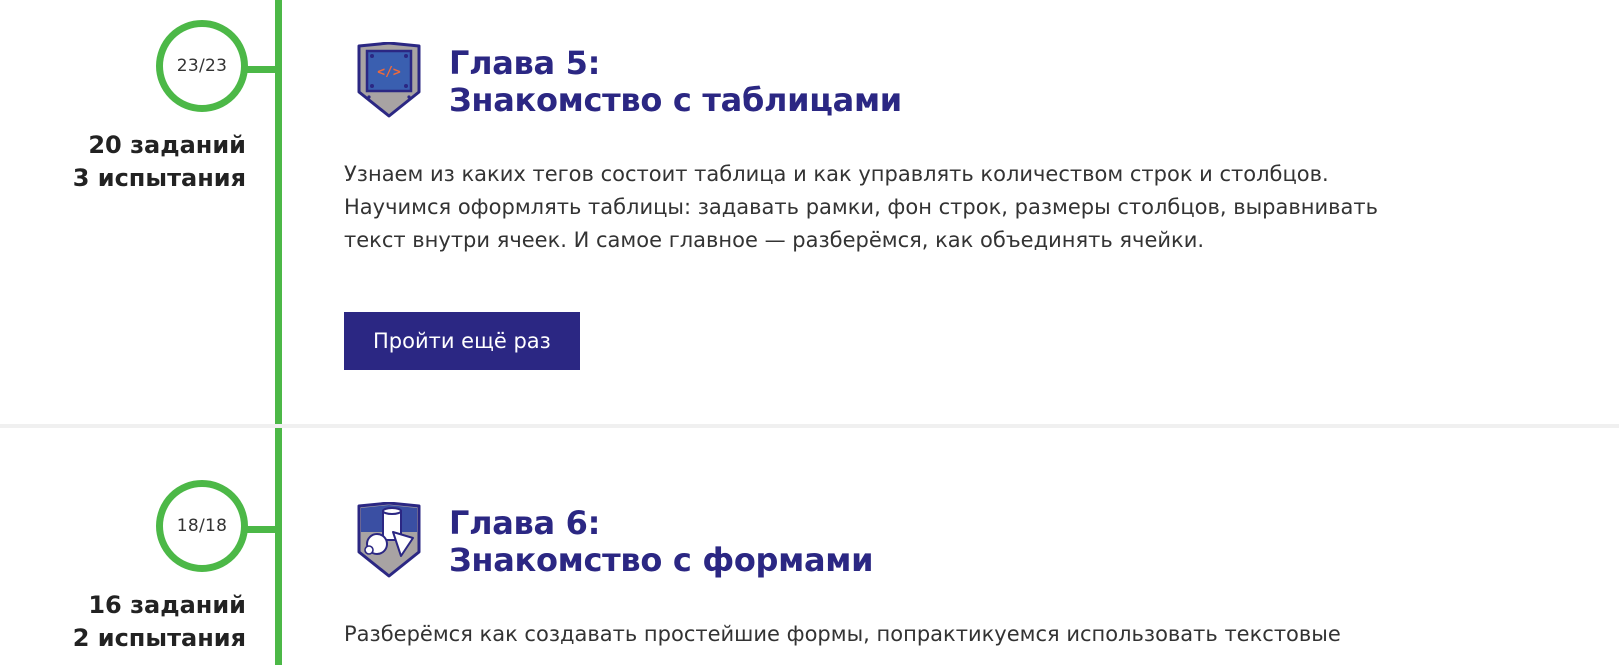 Image resolution: width=1619 pixels, height=665 pixels. I want to click on progress-count: 23/23, so click(202, 66).